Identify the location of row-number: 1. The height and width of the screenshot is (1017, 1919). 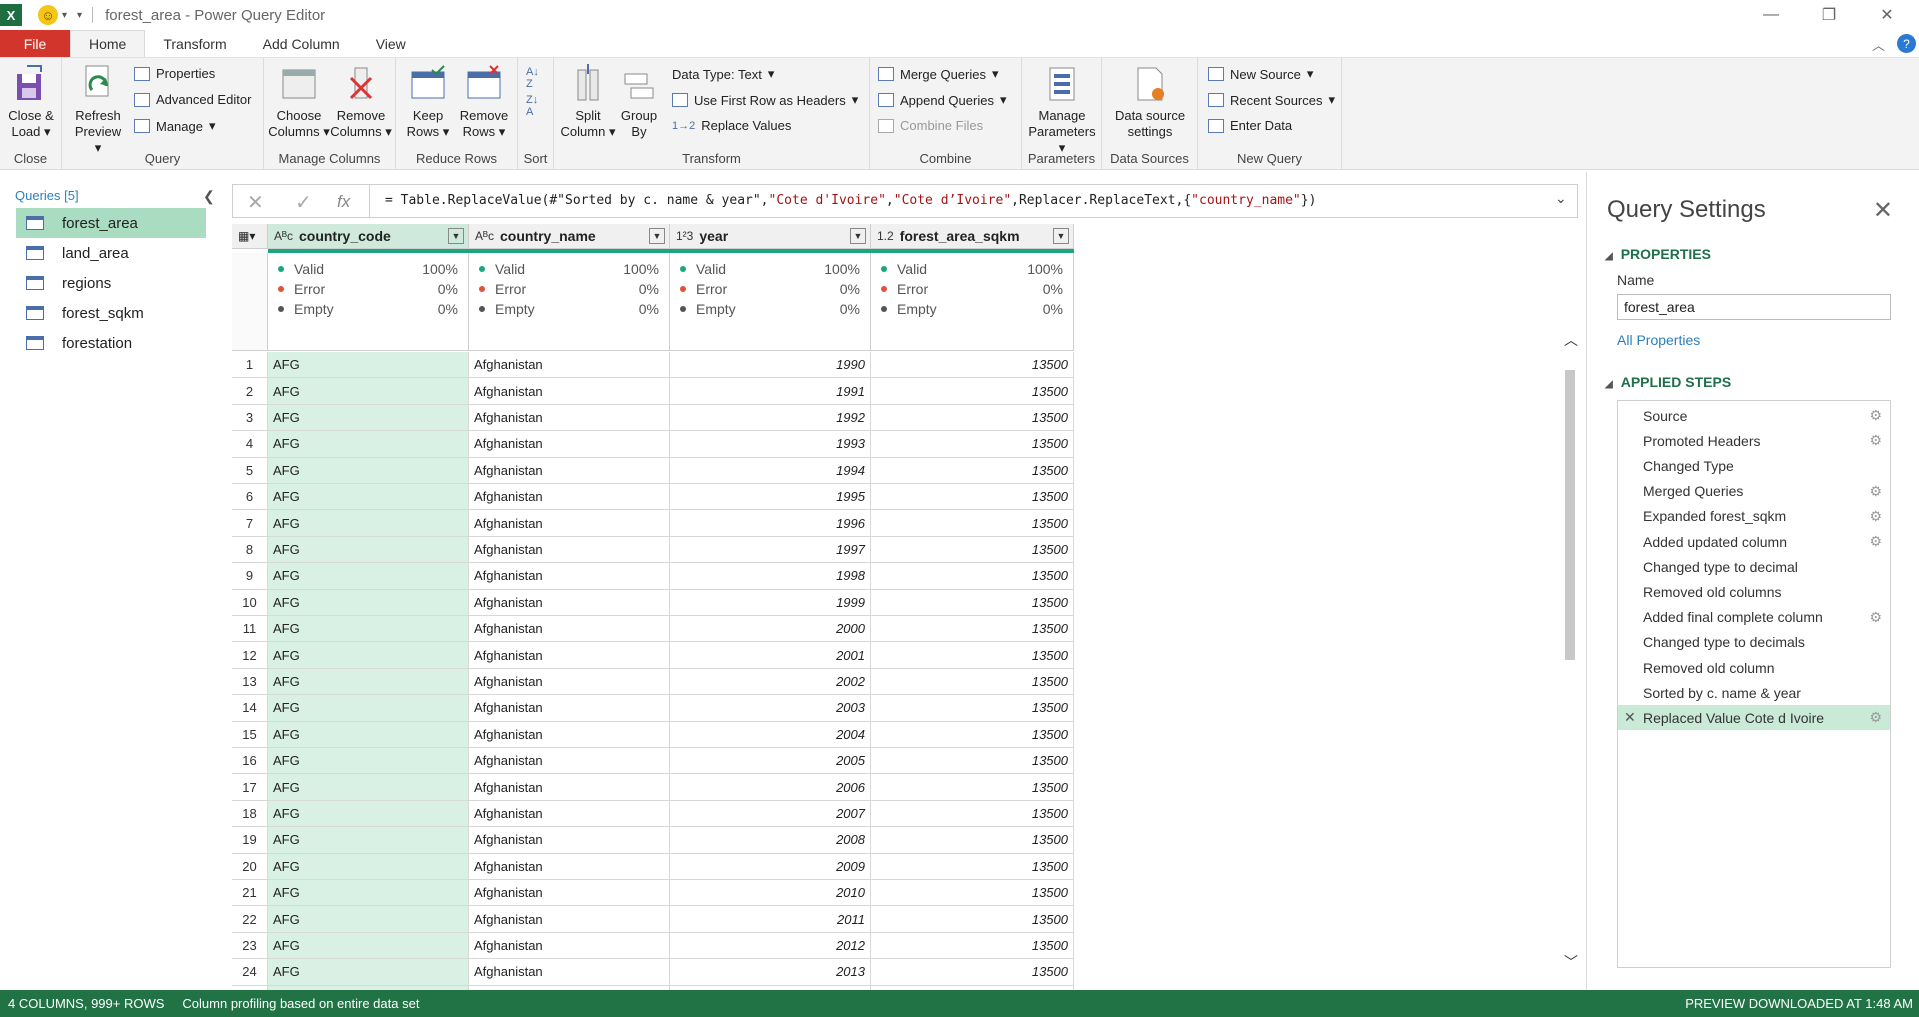
(250, 365).